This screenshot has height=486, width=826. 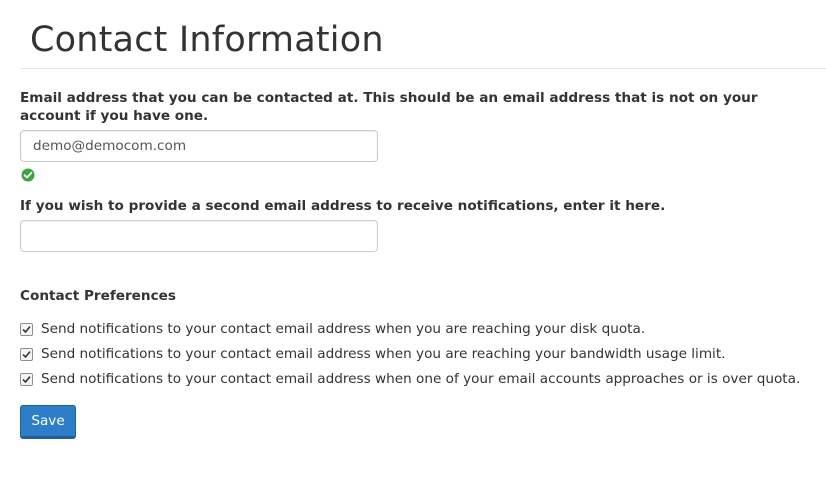 I want to click on save-button: Save, so click(x=48, y=422).